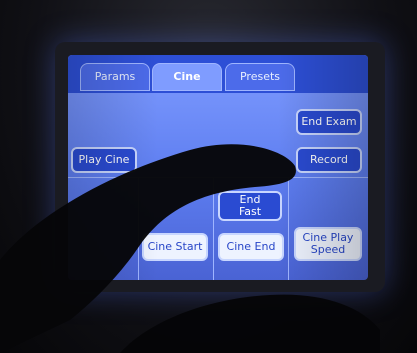 The width and height of the screenshot is (417, 353). I want to click on record-button: Record, so click(329, 160).